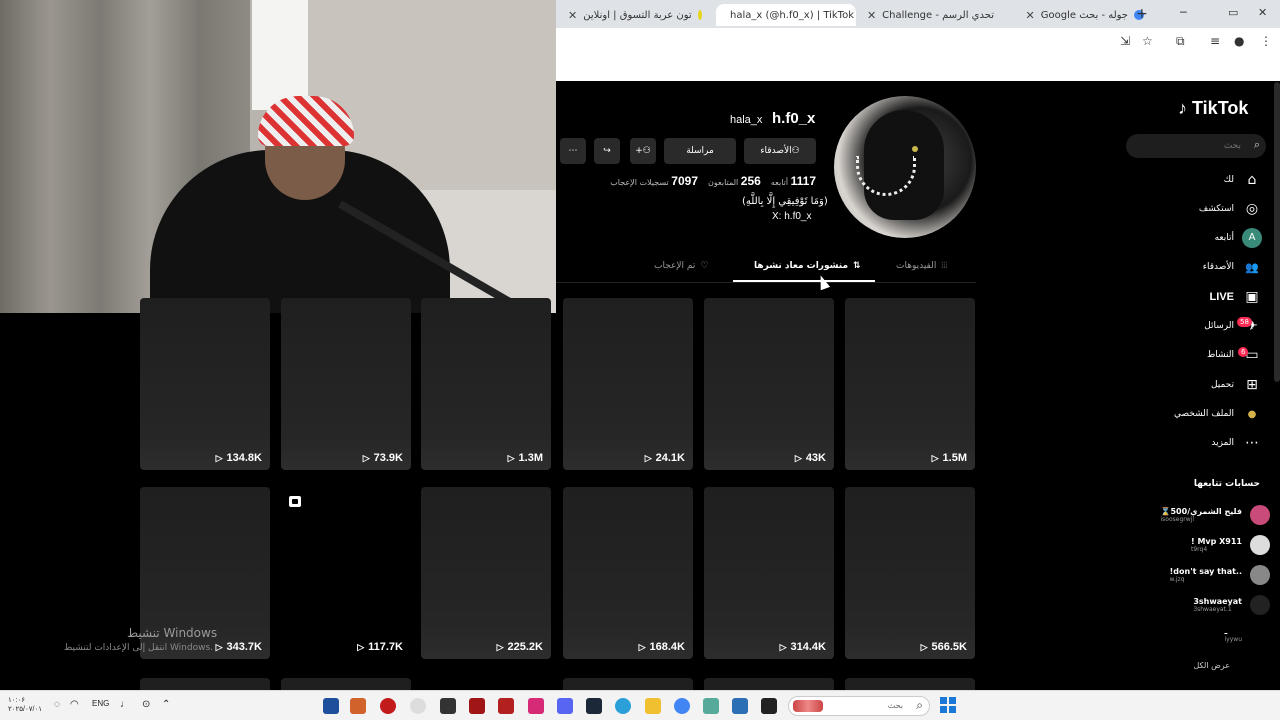 The height and width of the screenshot is (720, 1280). What do you see at coordinates (628, 573) in the screenshot?
I see `video-card: ▷ 168.4K` at bounding box center [628, 573].